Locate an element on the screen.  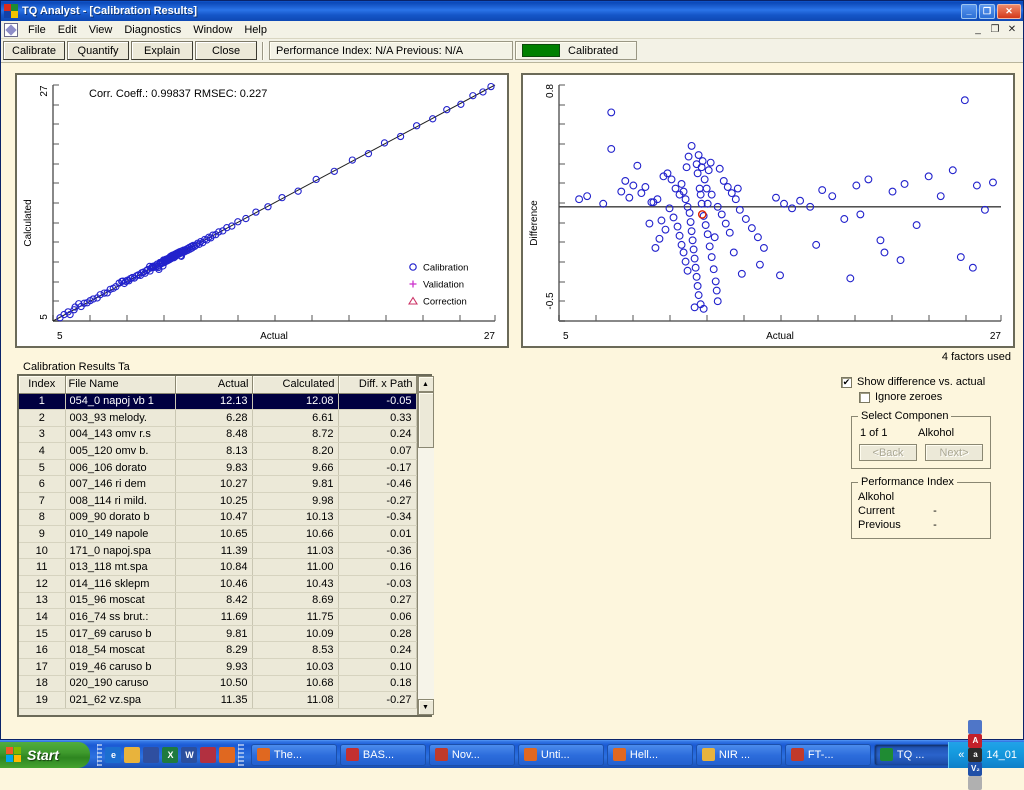
calibration-status: Calibrated is located at coordinates (576, 50).